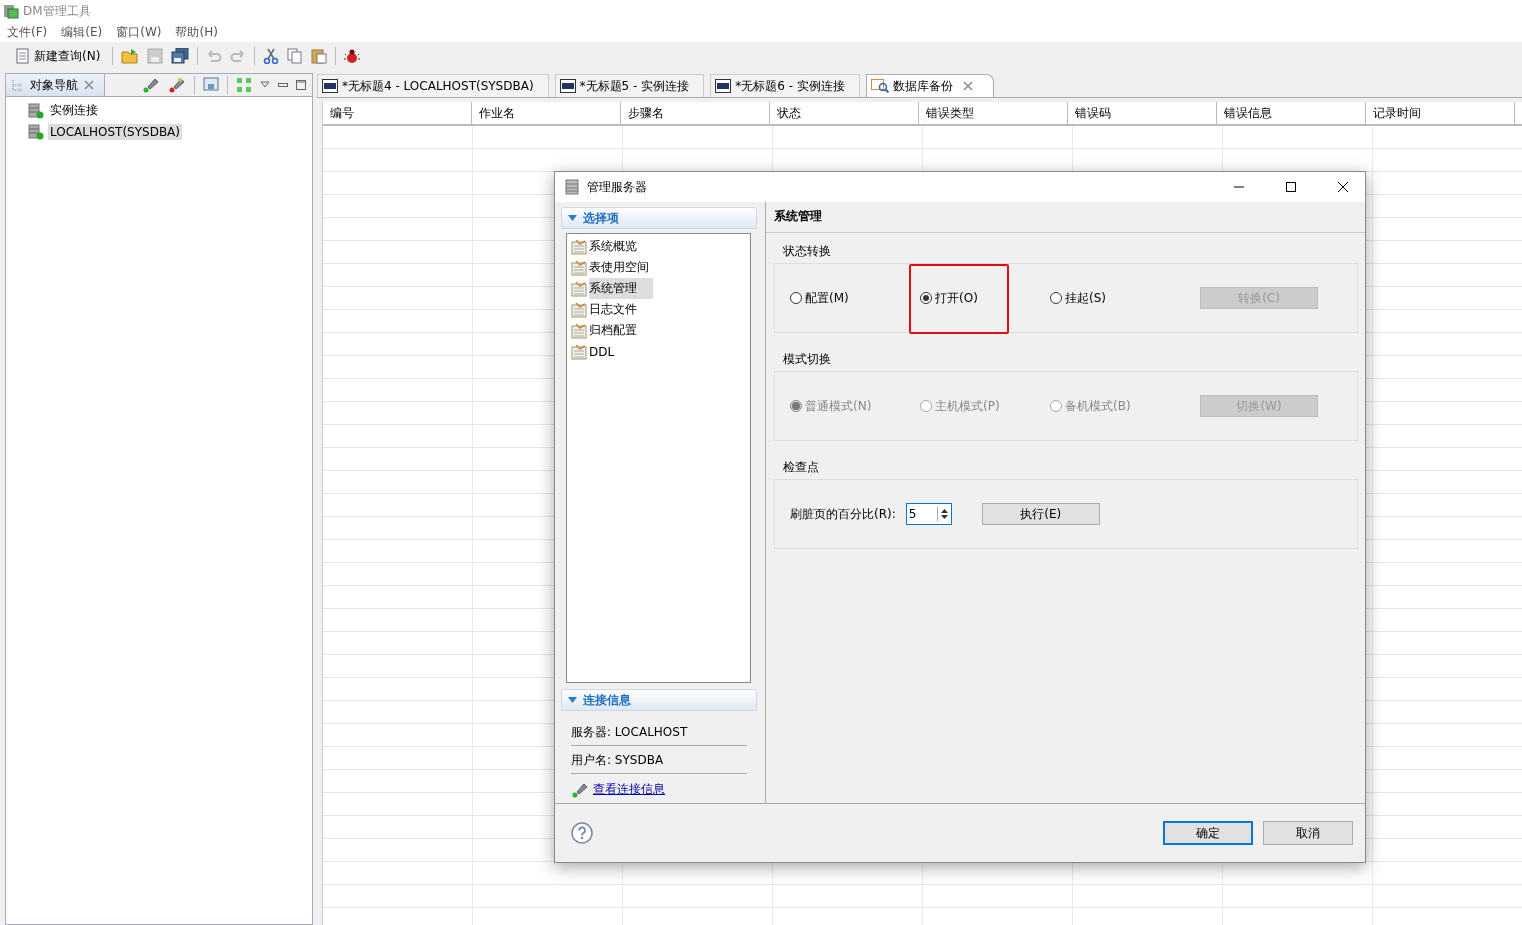 Image resolution: width=1522 pixels, height=925 pixels. I want to click on save-all-icon, so click(180, 56).